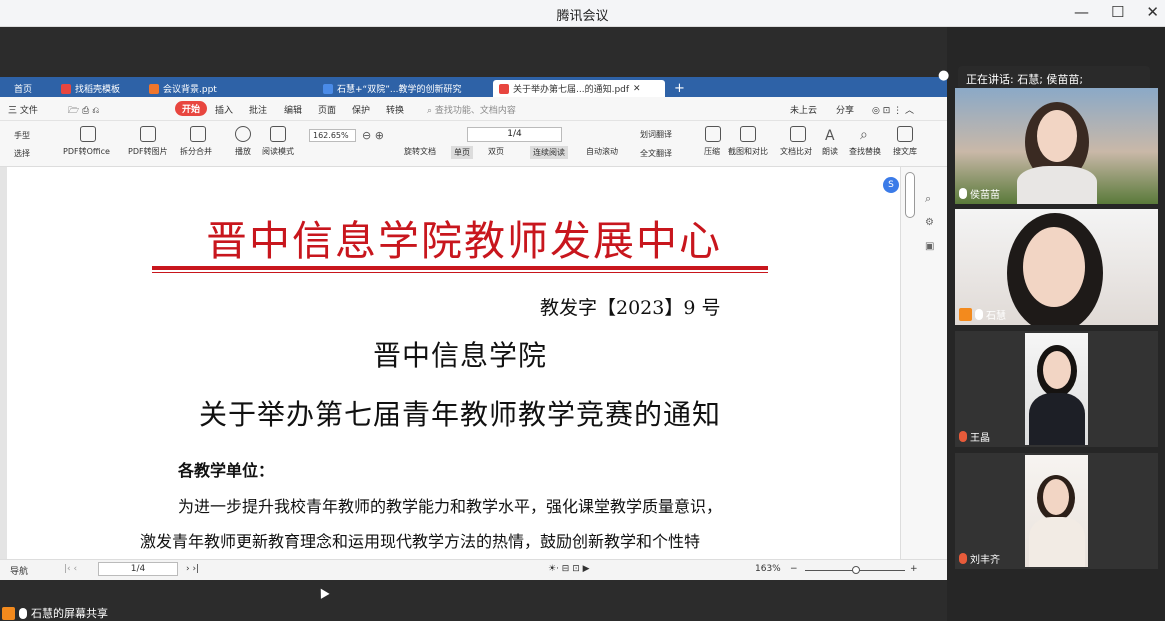  I want to click on search-icon: ⌕, so click(431, 111).